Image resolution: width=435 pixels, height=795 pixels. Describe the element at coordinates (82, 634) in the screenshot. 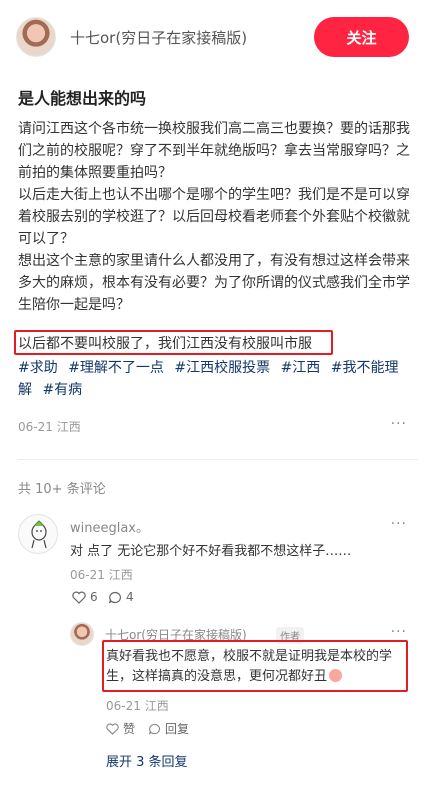

I see `reply-author-avatar` at that location.